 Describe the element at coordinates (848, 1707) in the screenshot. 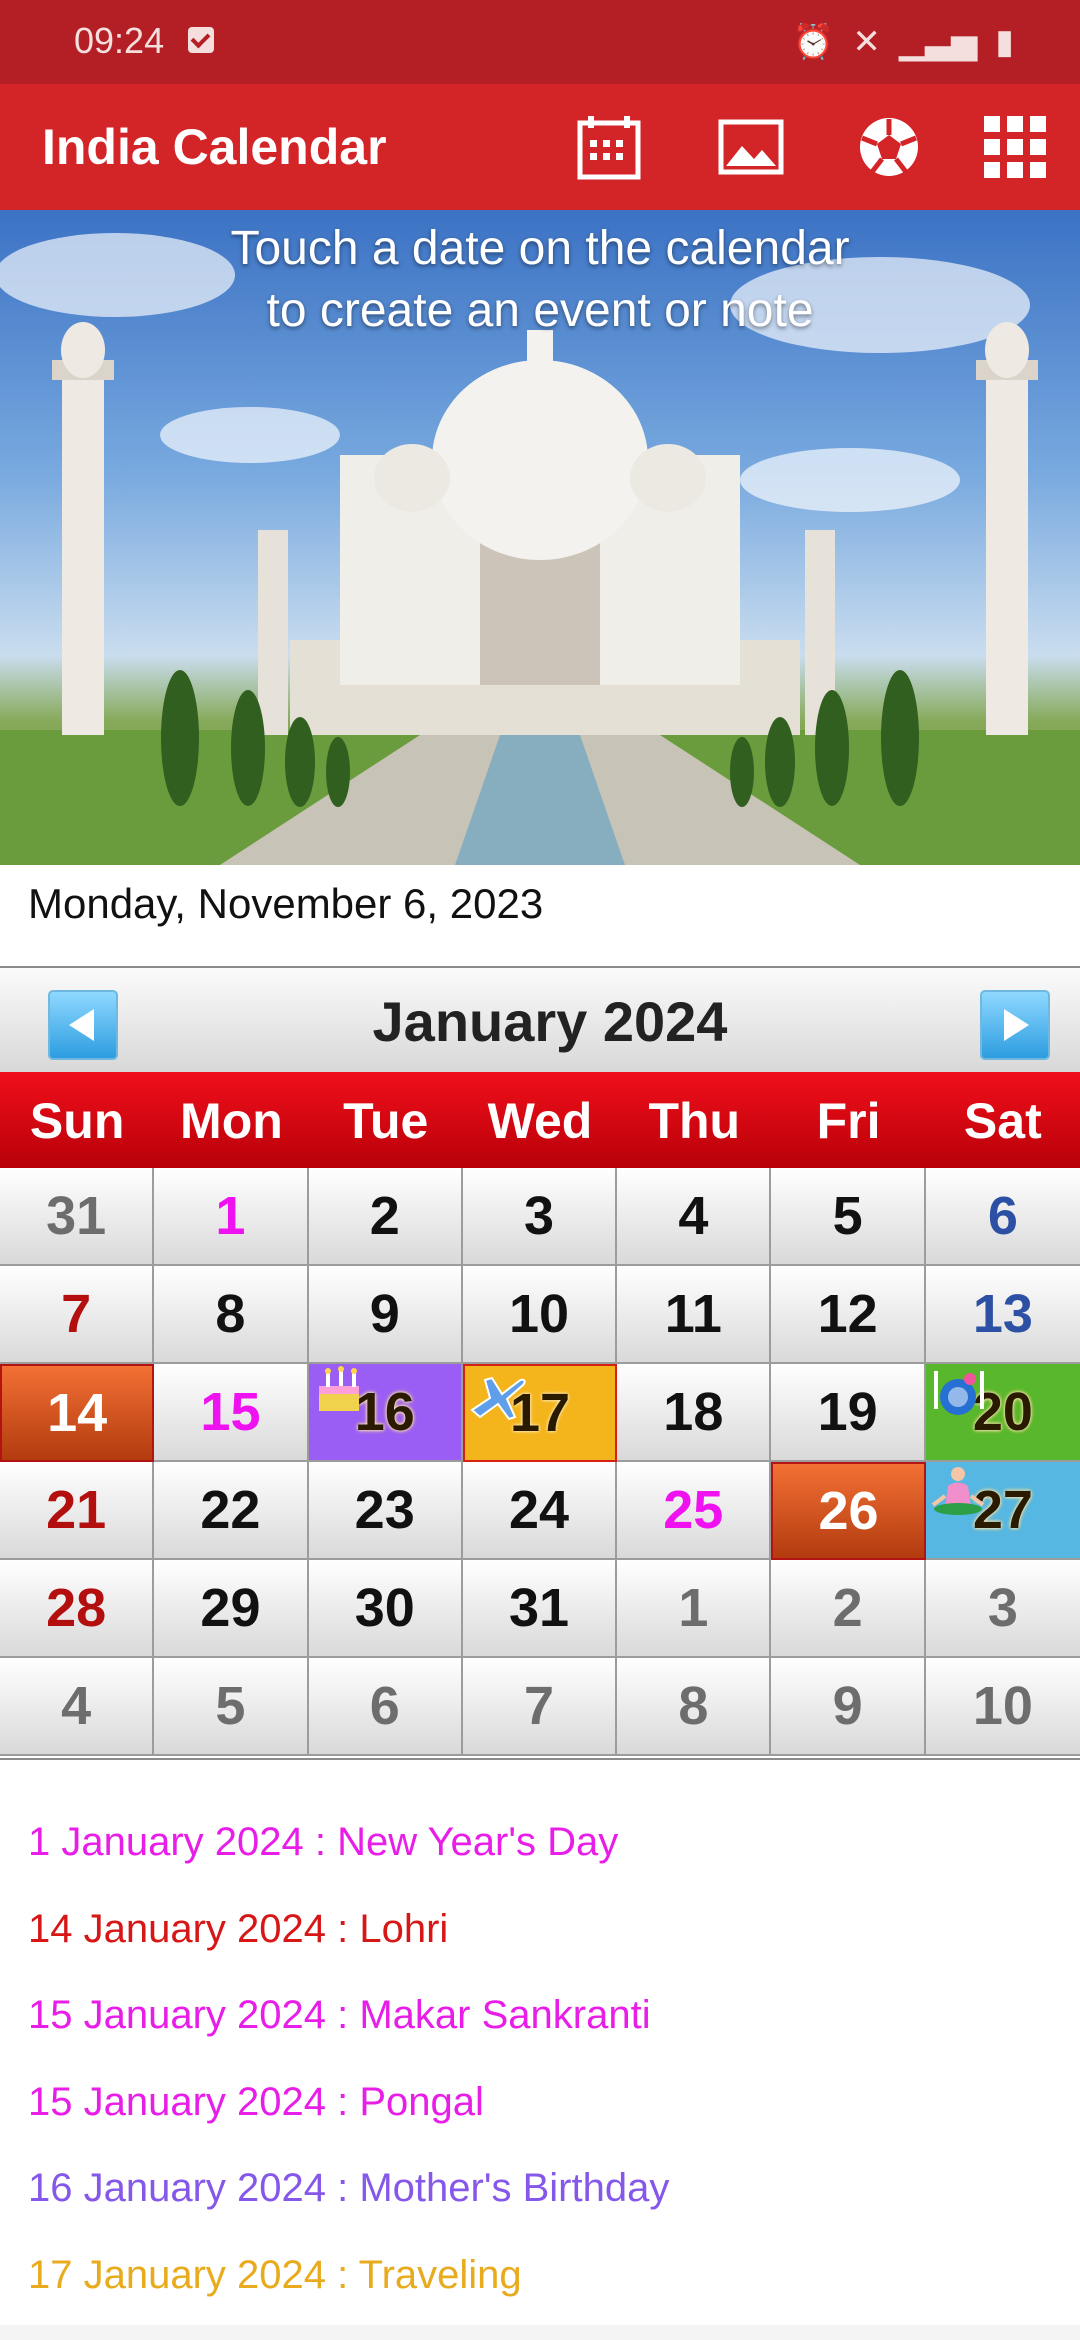

I see `date-cell-next-9: 9` at that location.